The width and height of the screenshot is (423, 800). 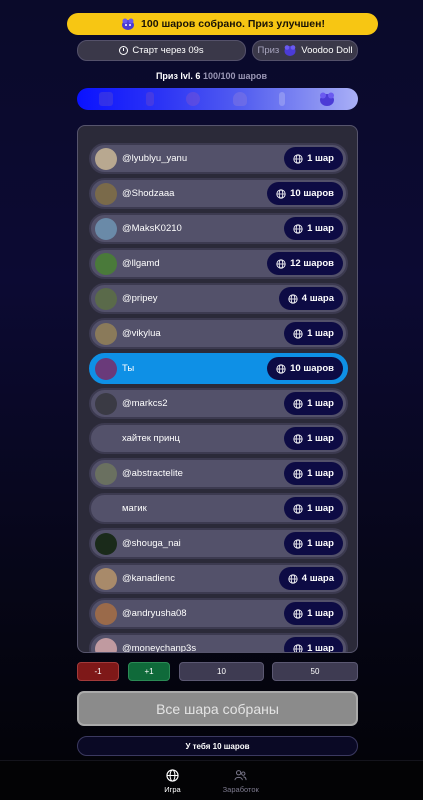 What do you see at coordinates (312, 368) in the screenshot?
I see `ball-count-text: 10 шаров` at bounding box center [312, 368].